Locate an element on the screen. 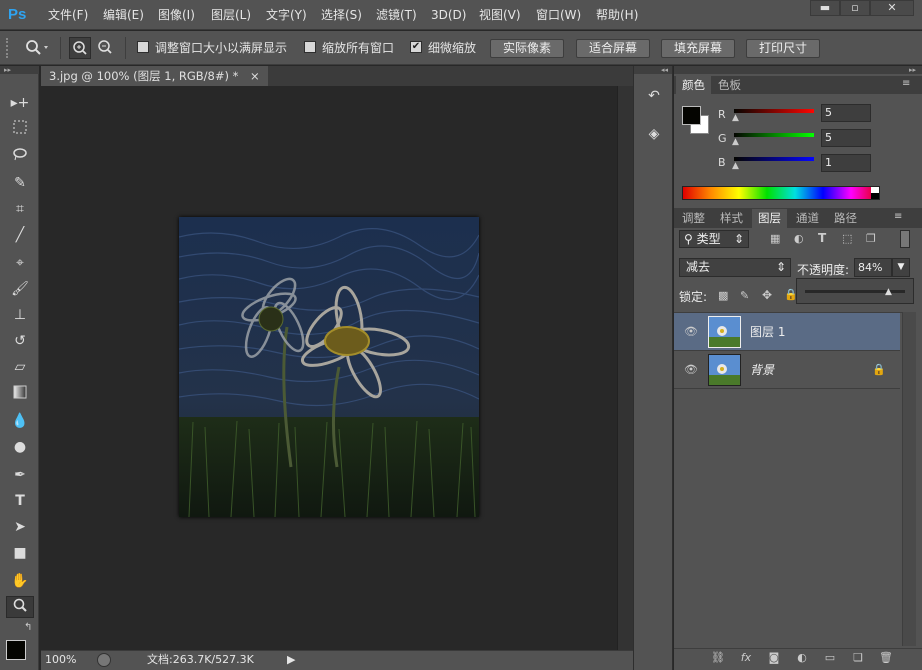  clone-stamp-tool-icon: ⊥ is located at coordinates (20, 315).